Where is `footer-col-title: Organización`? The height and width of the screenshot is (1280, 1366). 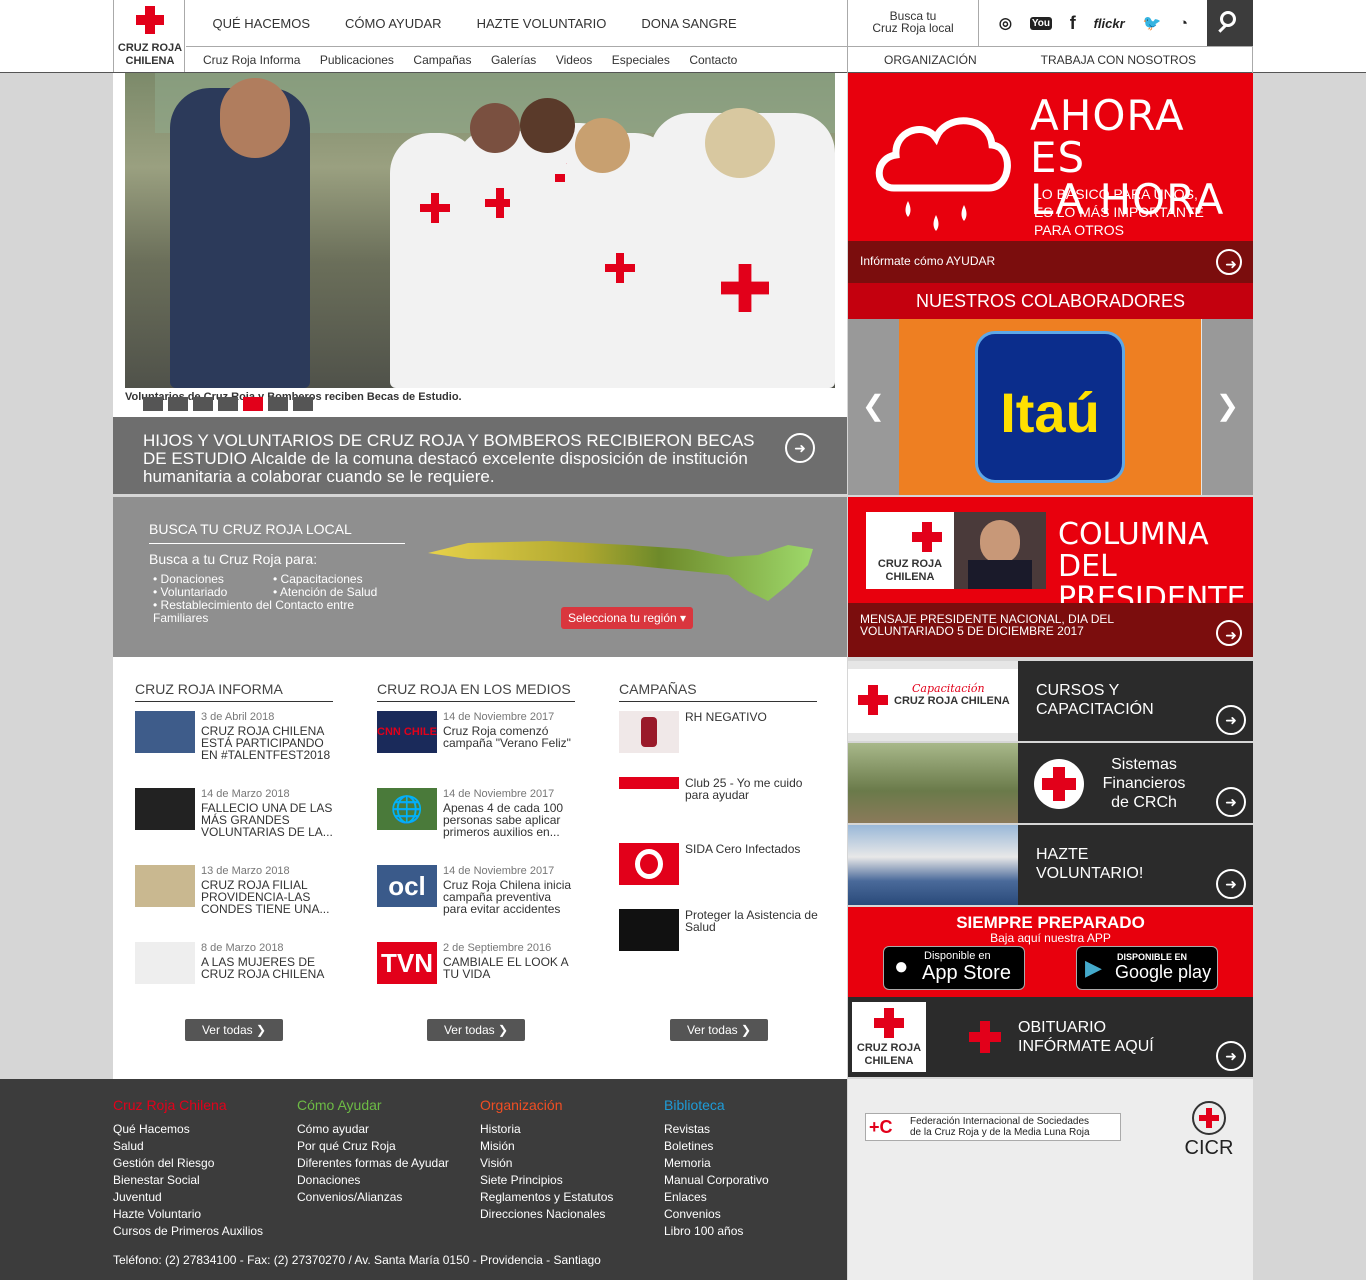
footer-col-title: Organización is located at coordinates (546, 1105).